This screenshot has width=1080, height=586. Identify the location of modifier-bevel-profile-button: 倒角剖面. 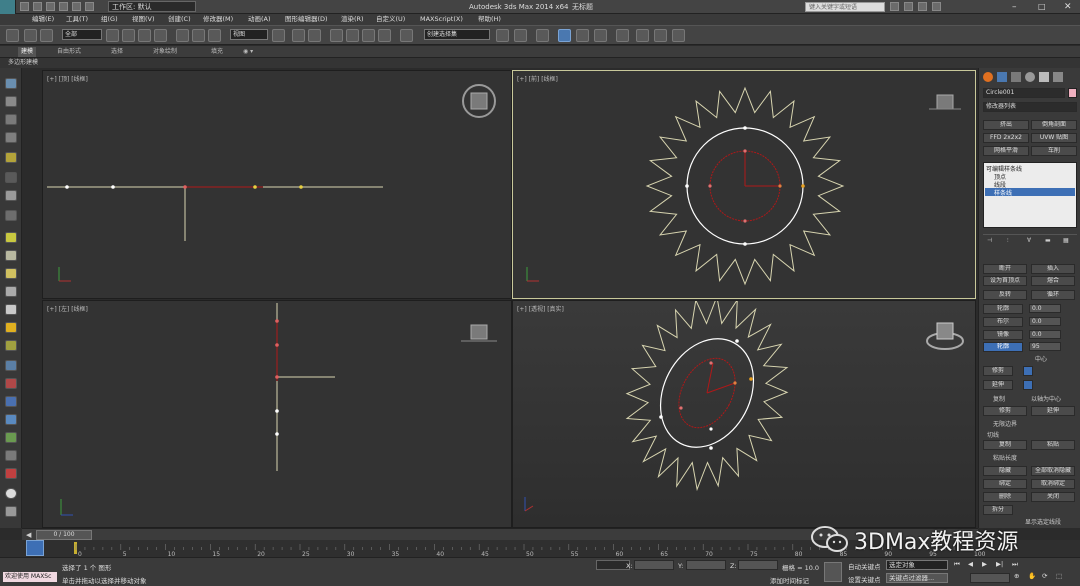
(1054, 125).